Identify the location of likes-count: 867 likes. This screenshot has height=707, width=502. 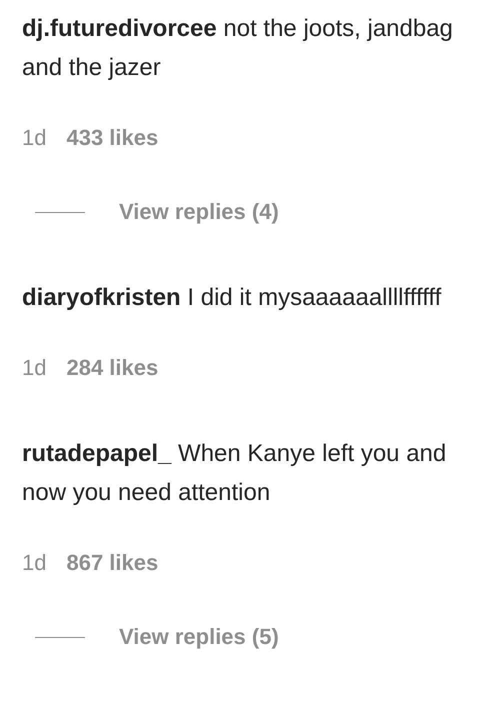
(112, 563).